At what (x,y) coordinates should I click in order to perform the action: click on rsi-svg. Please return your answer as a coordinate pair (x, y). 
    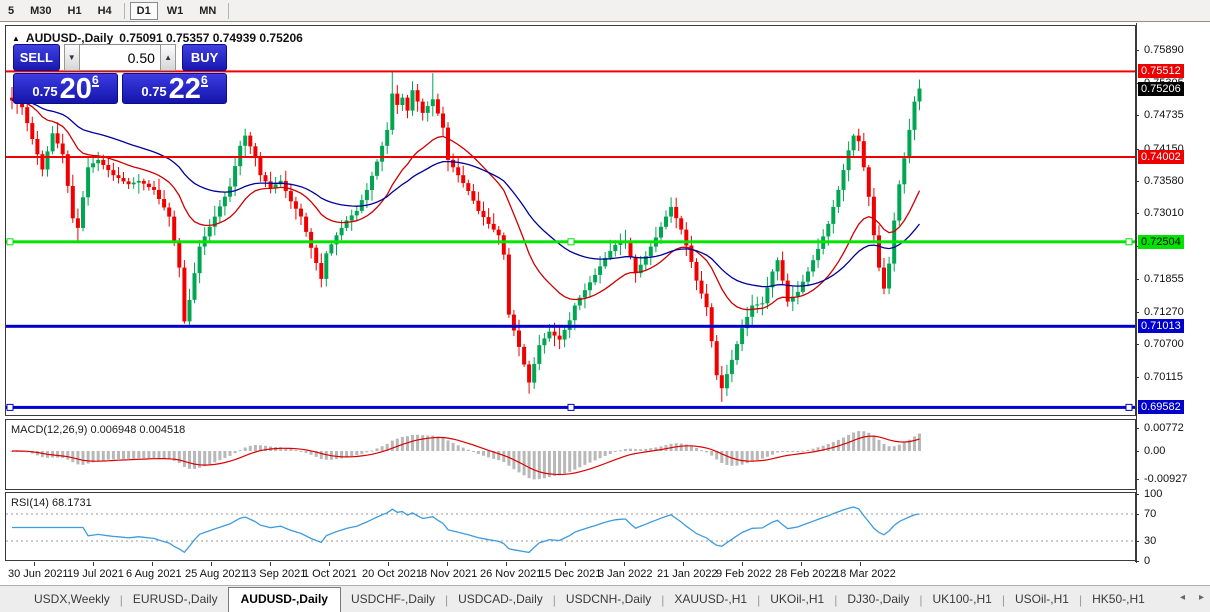
    Looking at the image, I should click on (570, 526).